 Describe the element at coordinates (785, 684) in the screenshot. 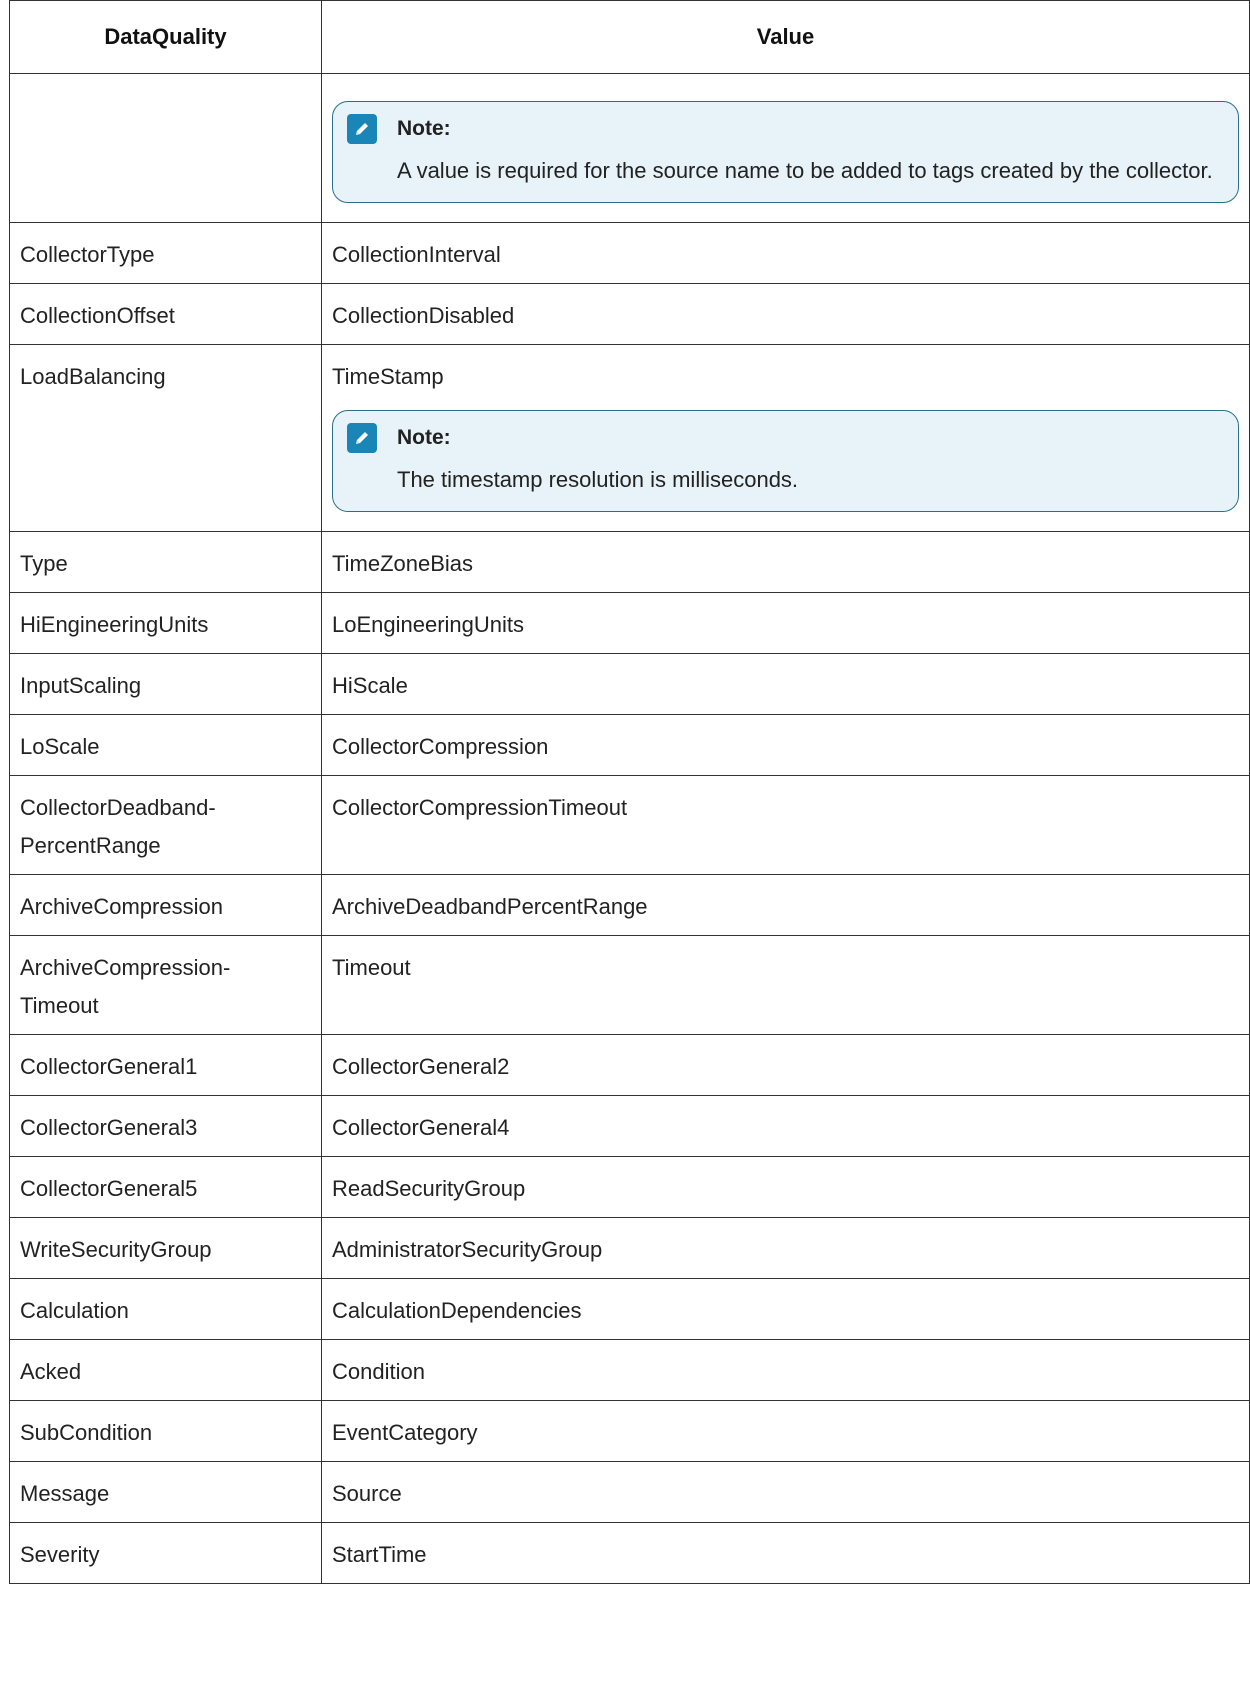

I see `value-cell: HiScale` at that location.